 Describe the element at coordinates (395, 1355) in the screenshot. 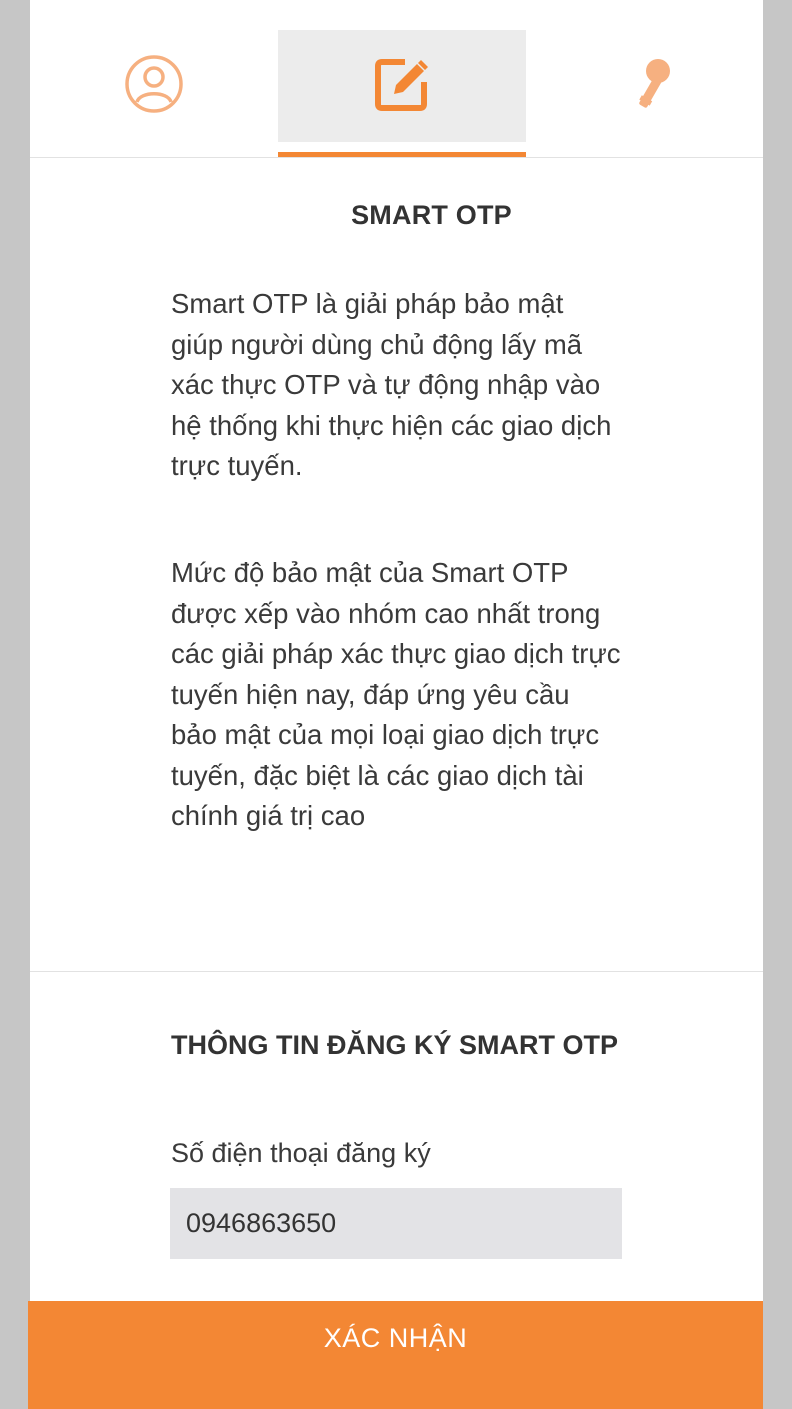

I see `confirm-button: XÁC NHẬN` at that location.